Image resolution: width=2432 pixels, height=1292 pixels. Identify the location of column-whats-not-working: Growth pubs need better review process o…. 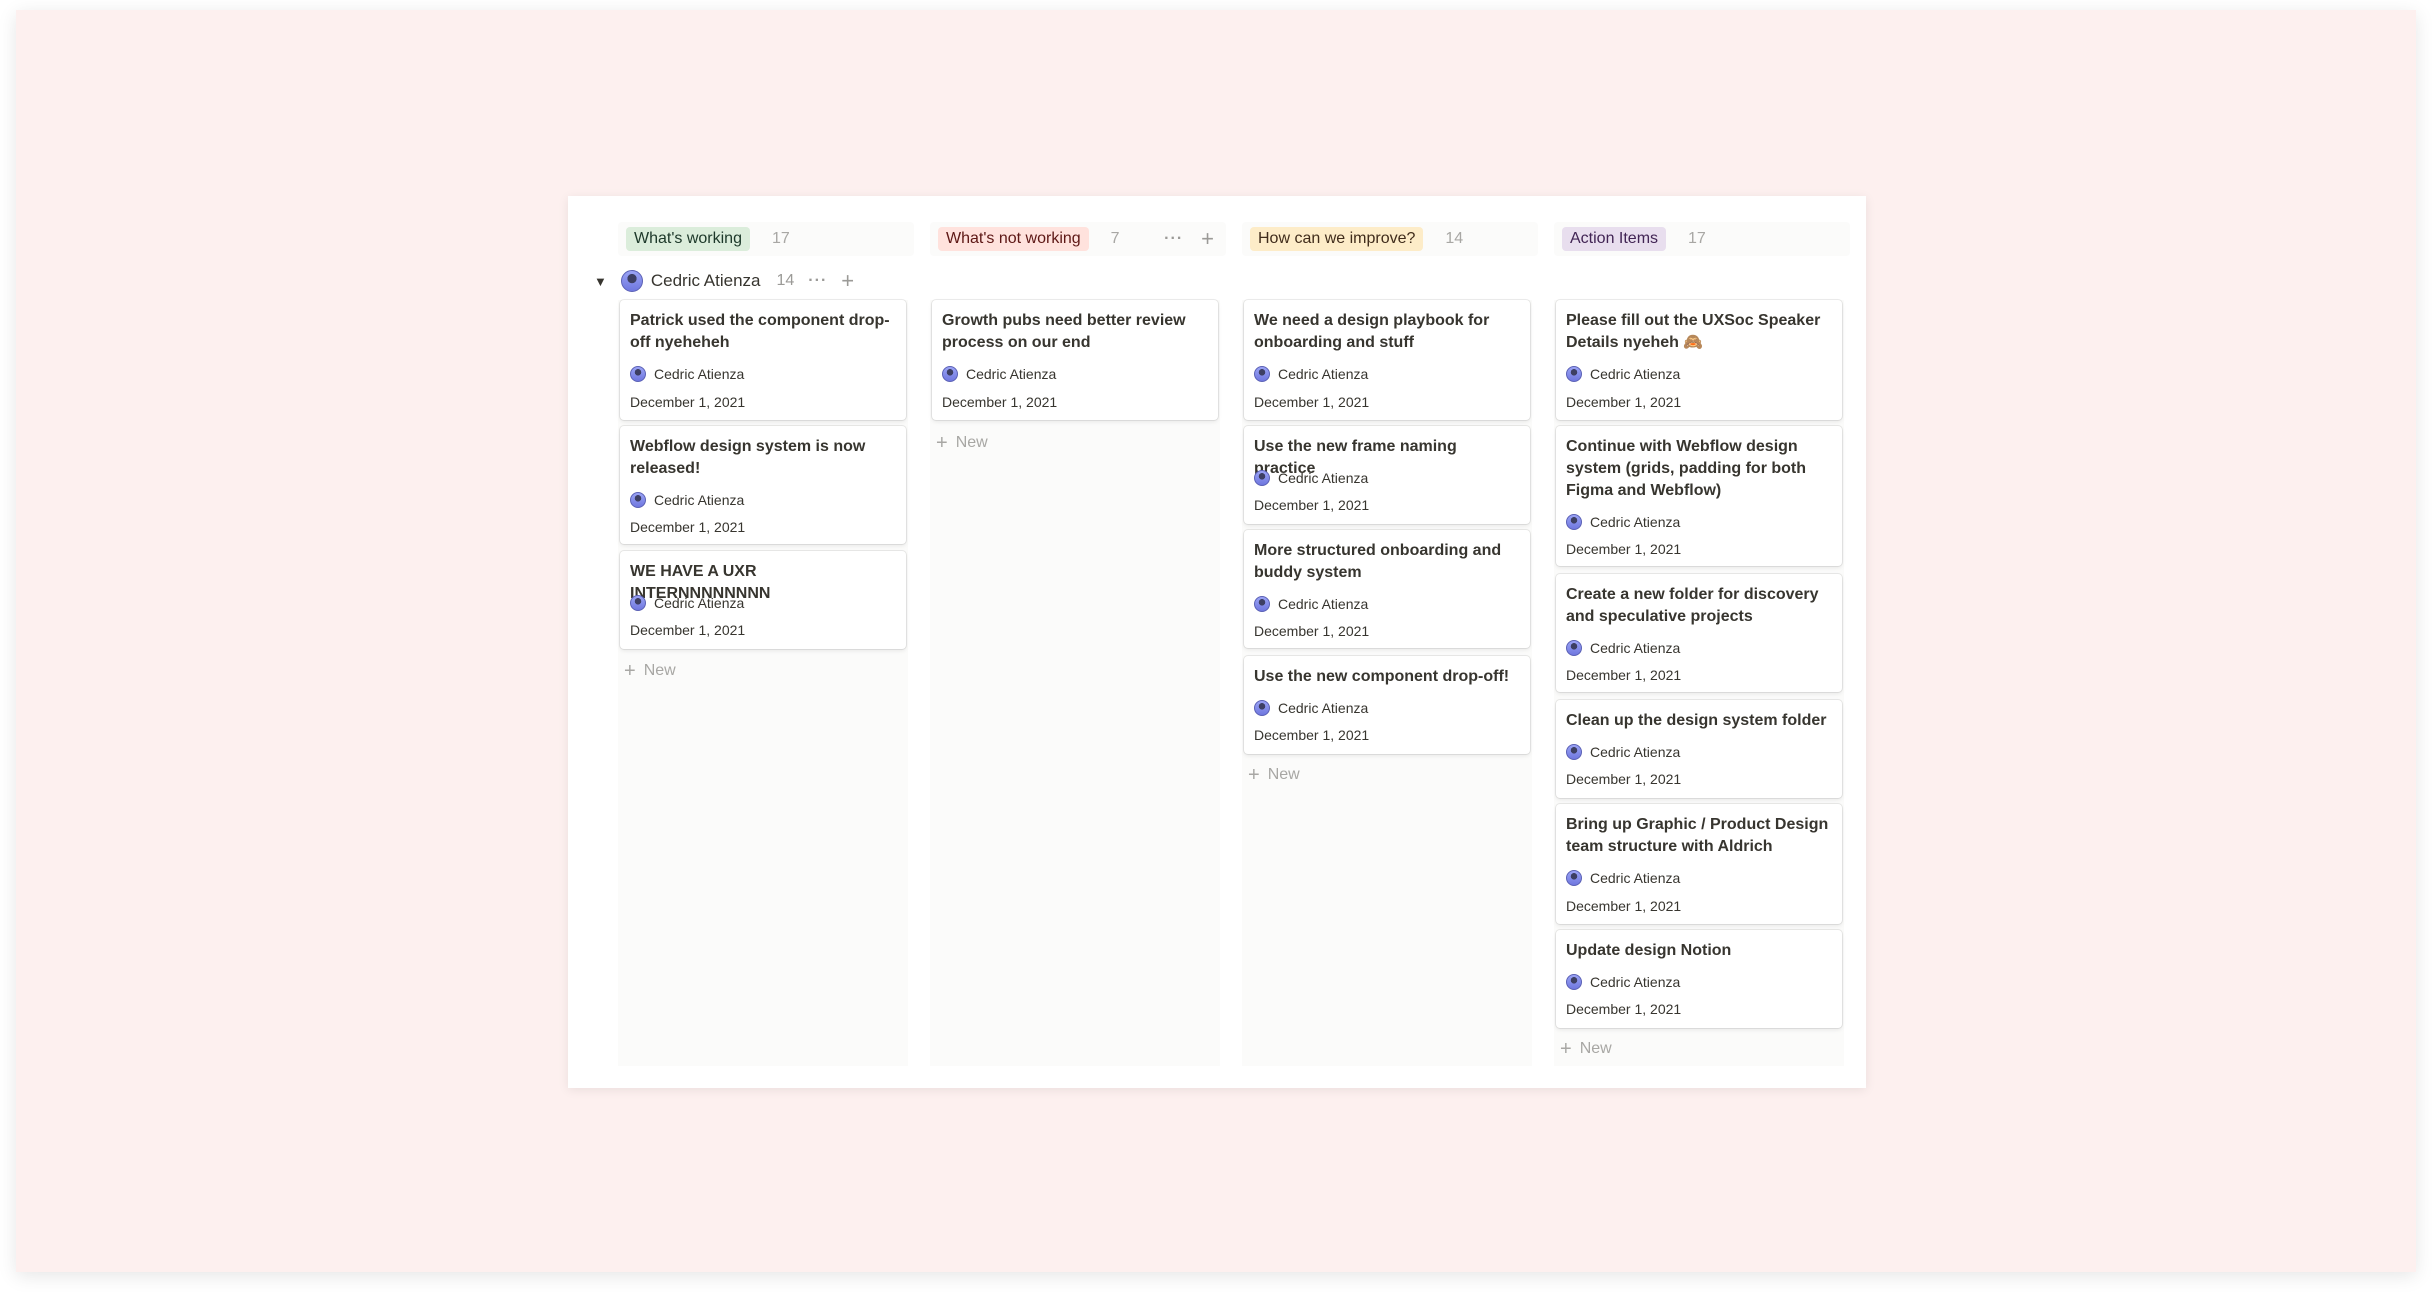
(1075, 683).